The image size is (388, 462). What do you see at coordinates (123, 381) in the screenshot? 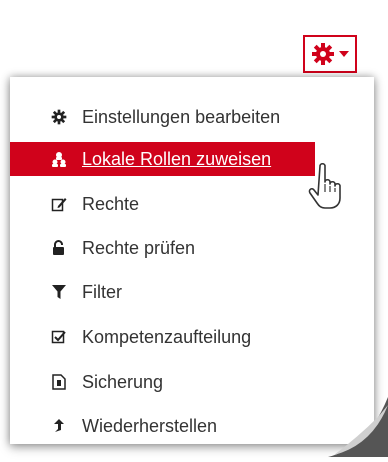
I see `menu-item-label: Sicherung` at bounding box center [123, 381].